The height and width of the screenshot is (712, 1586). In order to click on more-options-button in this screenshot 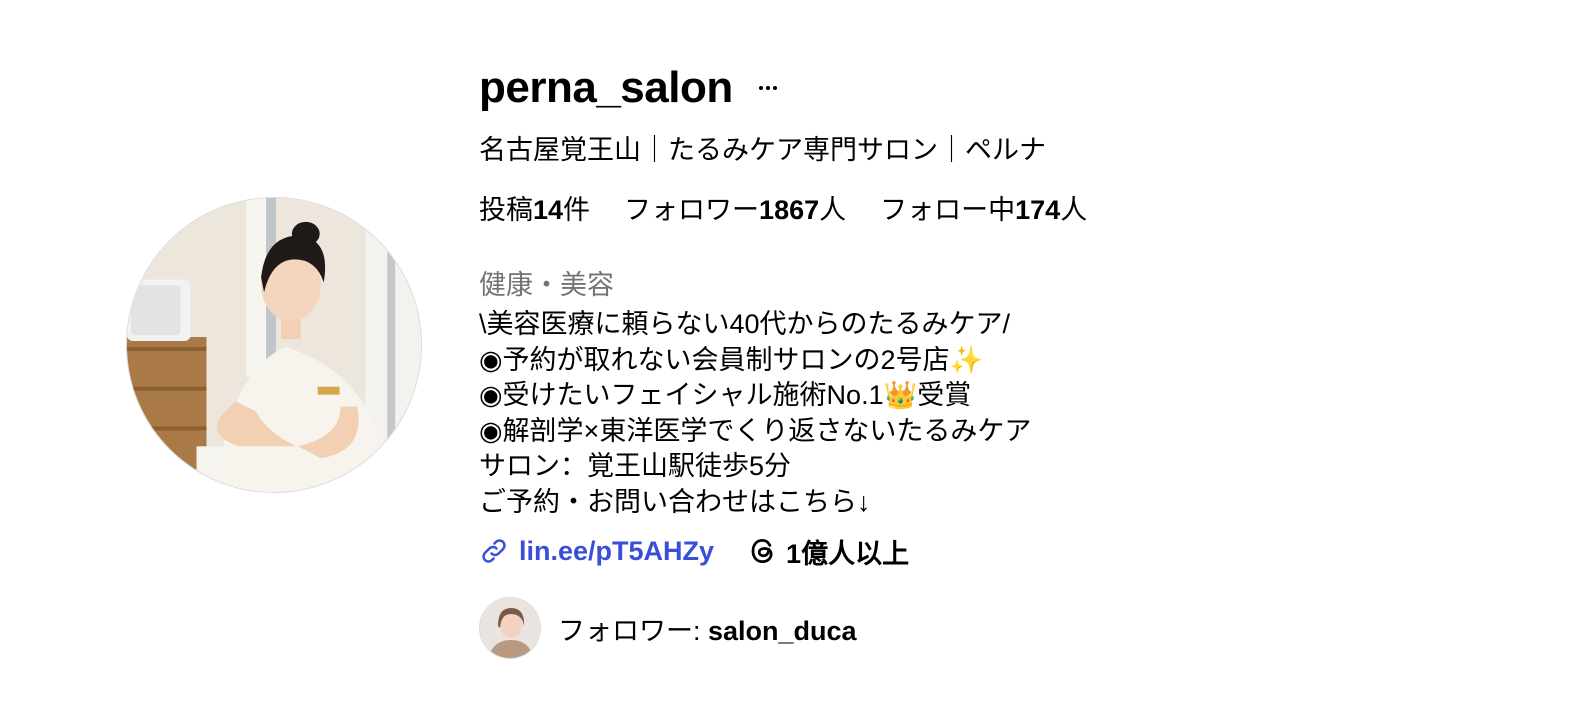, I will do `click(768, 88)`.